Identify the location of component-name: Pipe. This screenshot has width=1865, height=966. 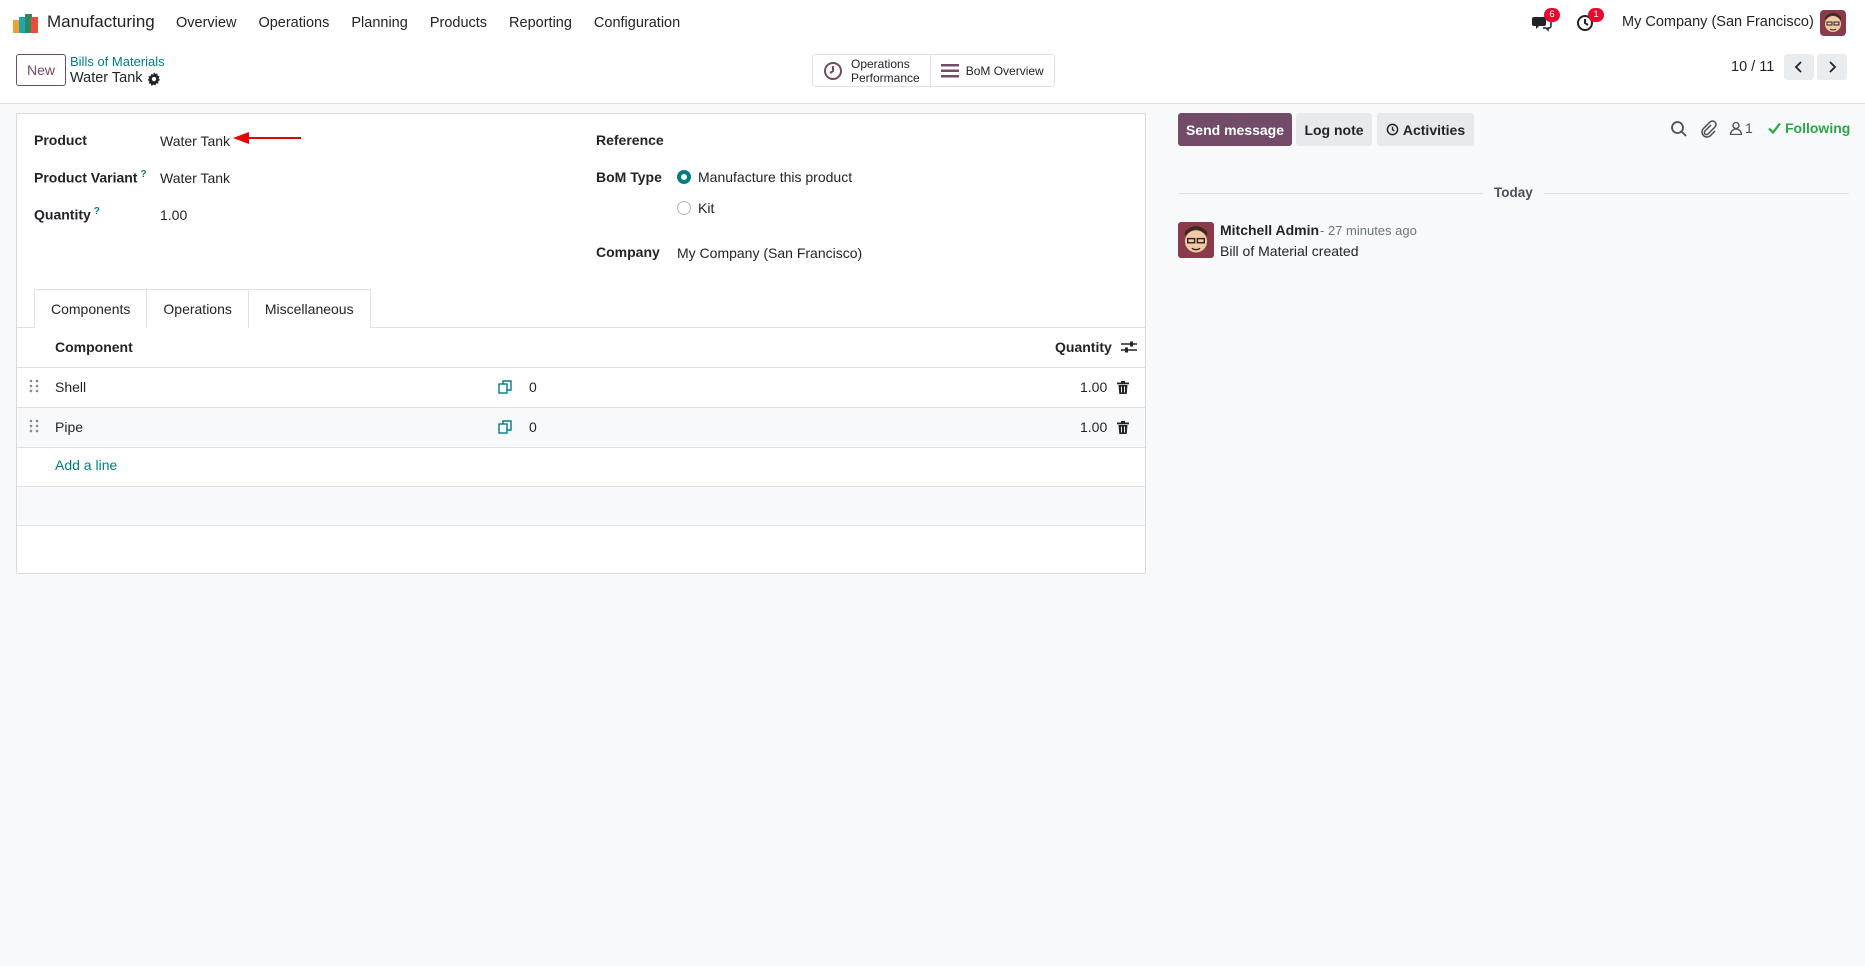
(69, 427).